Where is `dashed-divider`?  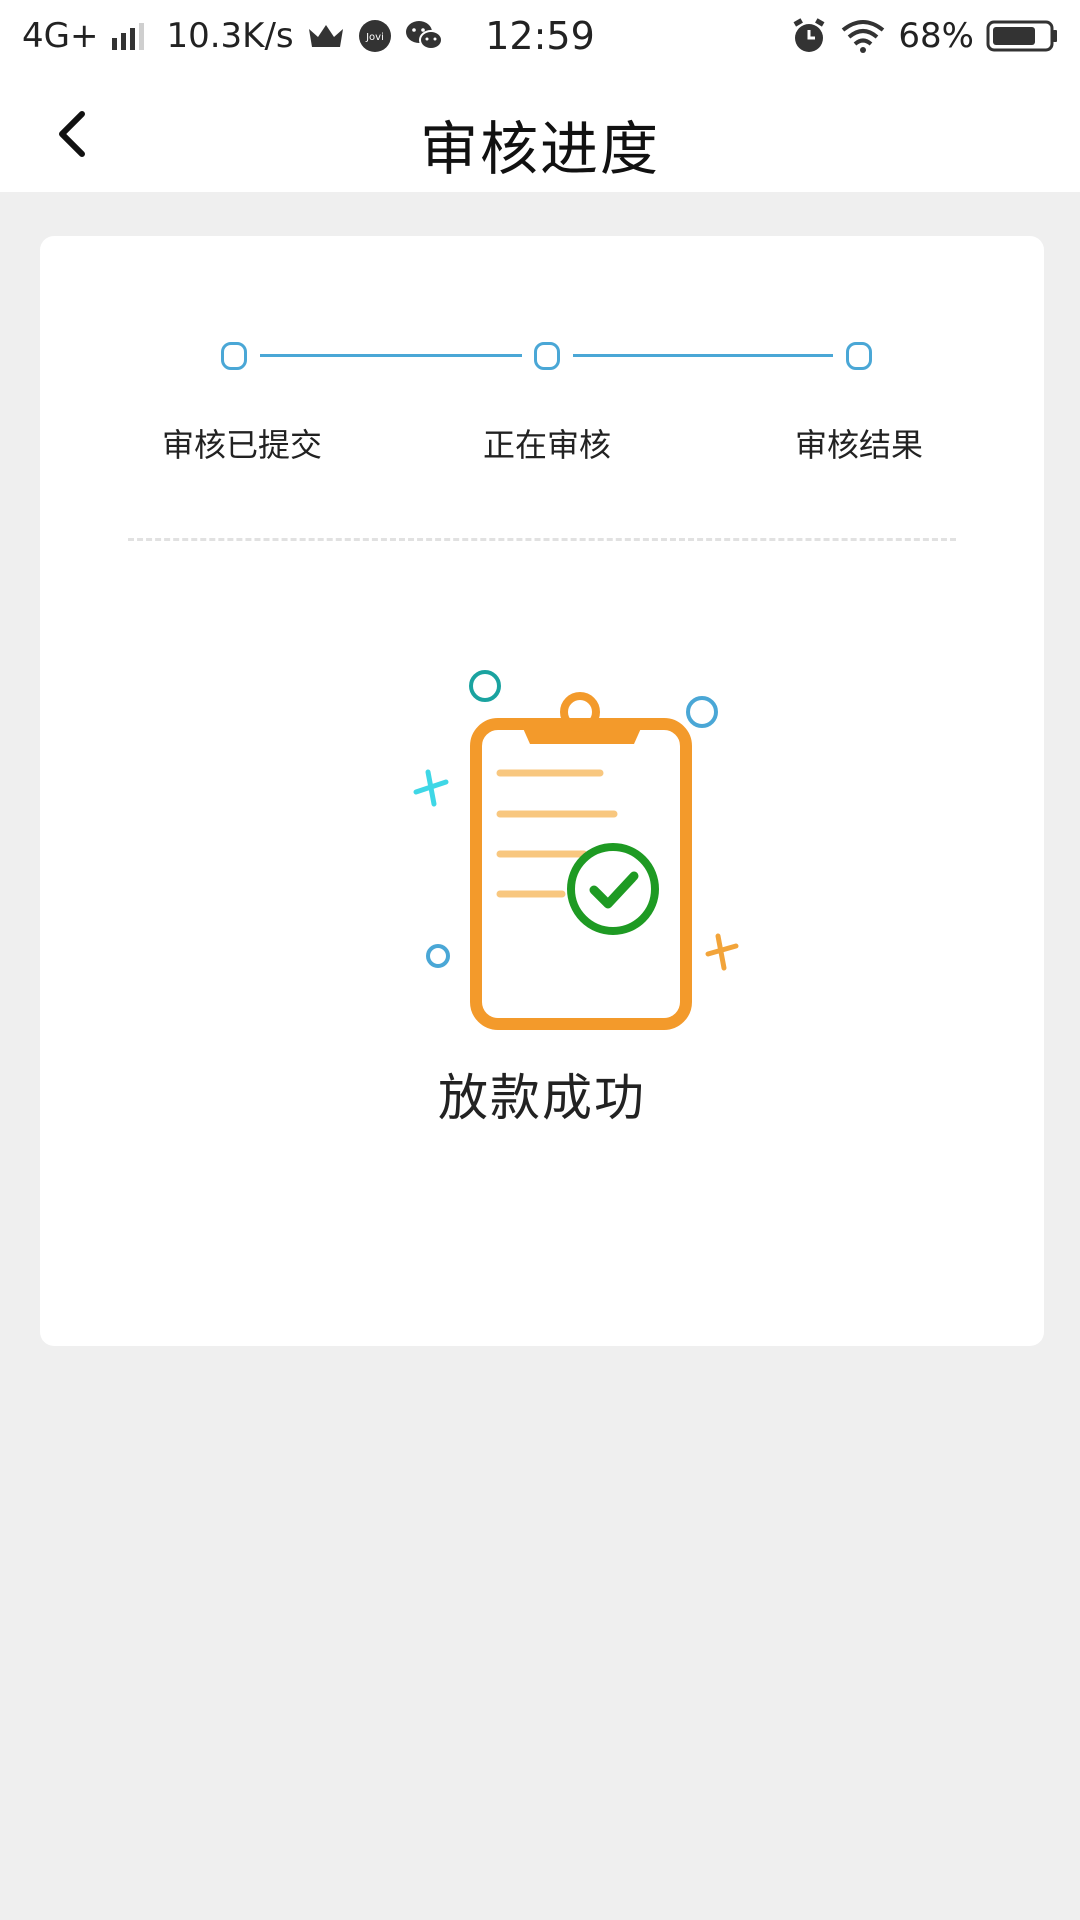
dashed-divider is located at coordinates (542, 539).